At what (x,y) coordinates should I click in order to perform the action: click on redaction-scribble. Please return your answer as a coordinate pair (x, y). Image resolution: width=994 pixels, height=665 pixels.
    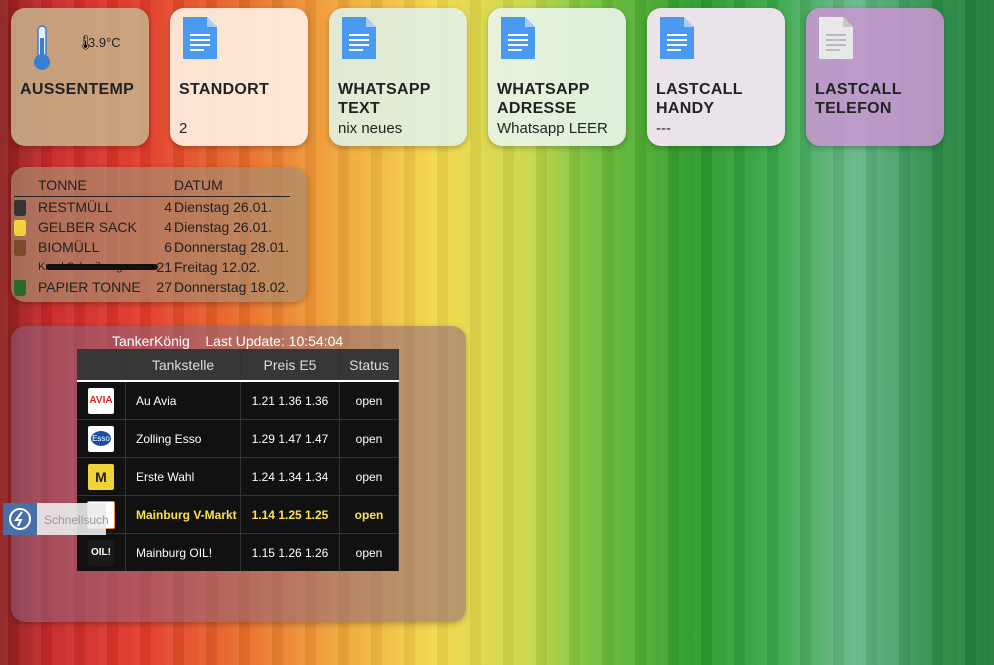
    Looking at the image, I should click on (102, 267).